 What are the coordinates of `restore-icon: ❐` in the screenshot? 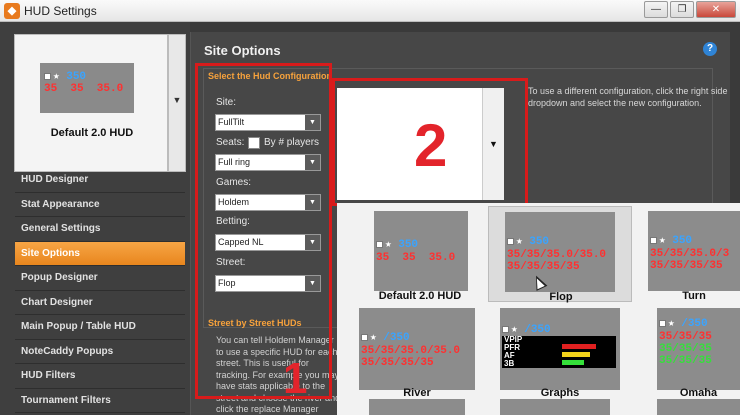 It's located at (682, 9).